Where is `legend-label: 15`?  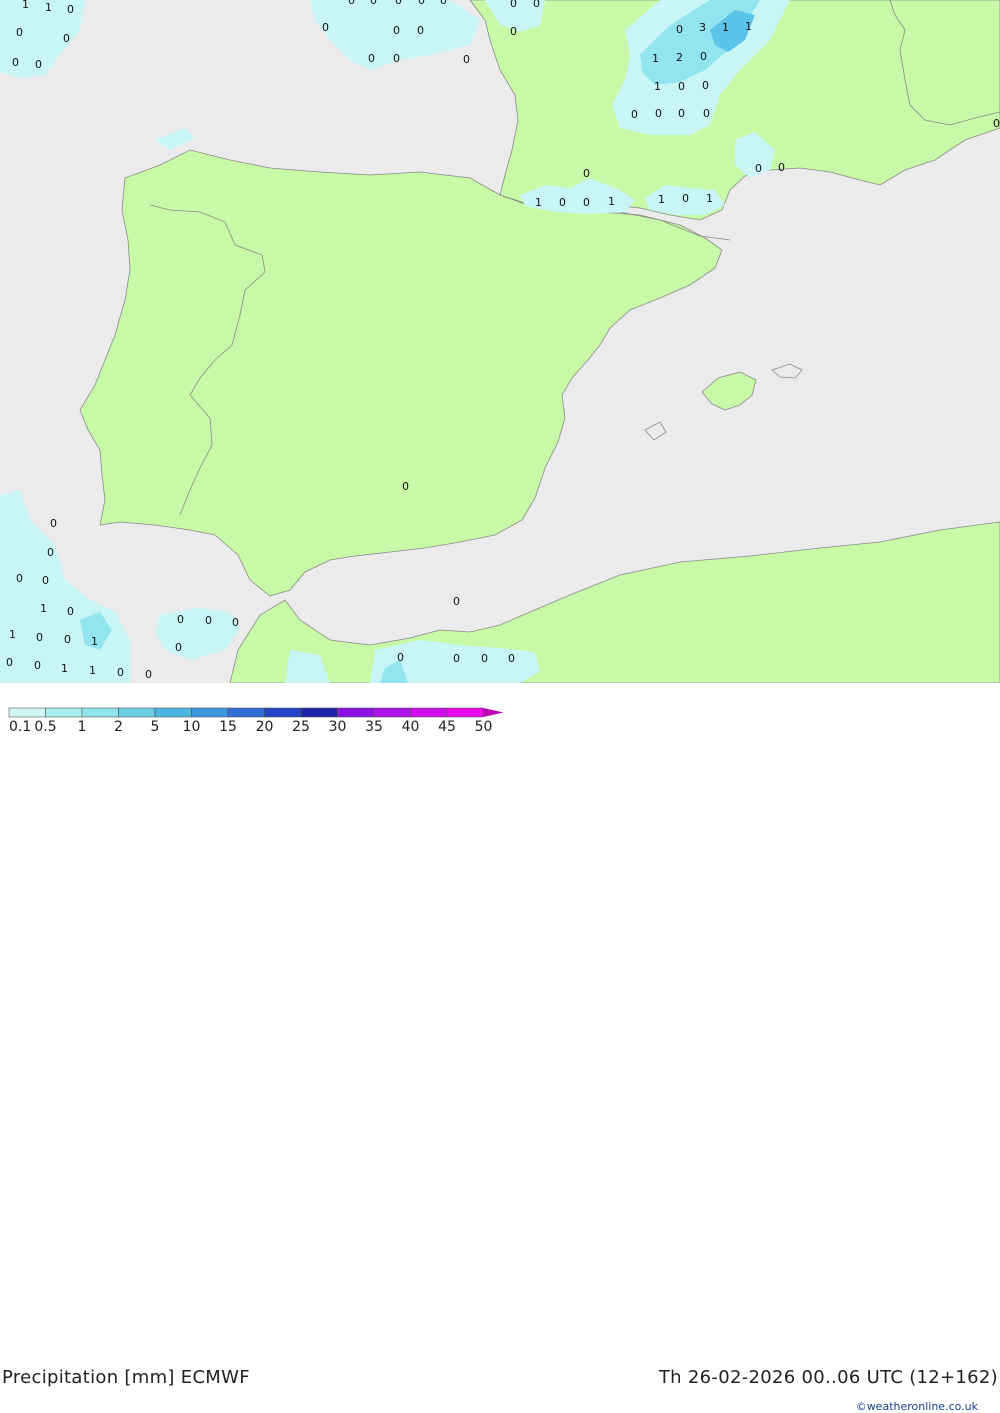 legend-label: 15 is located at coordinates (228, 726).